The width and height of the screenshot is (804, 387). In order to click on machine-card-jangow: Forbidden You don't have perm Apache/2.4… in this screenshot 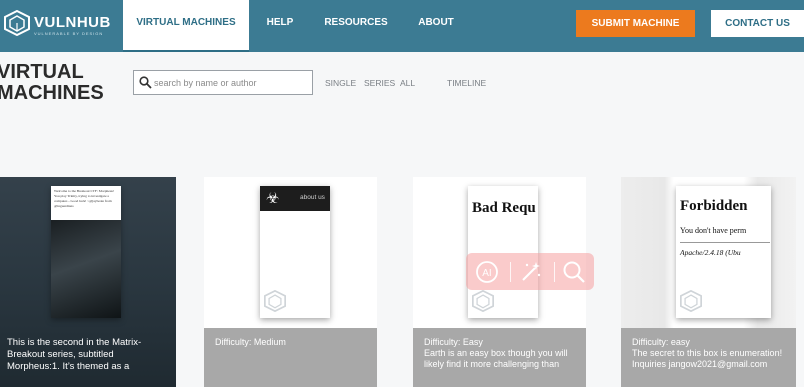, I will do `click(708, 282)`.